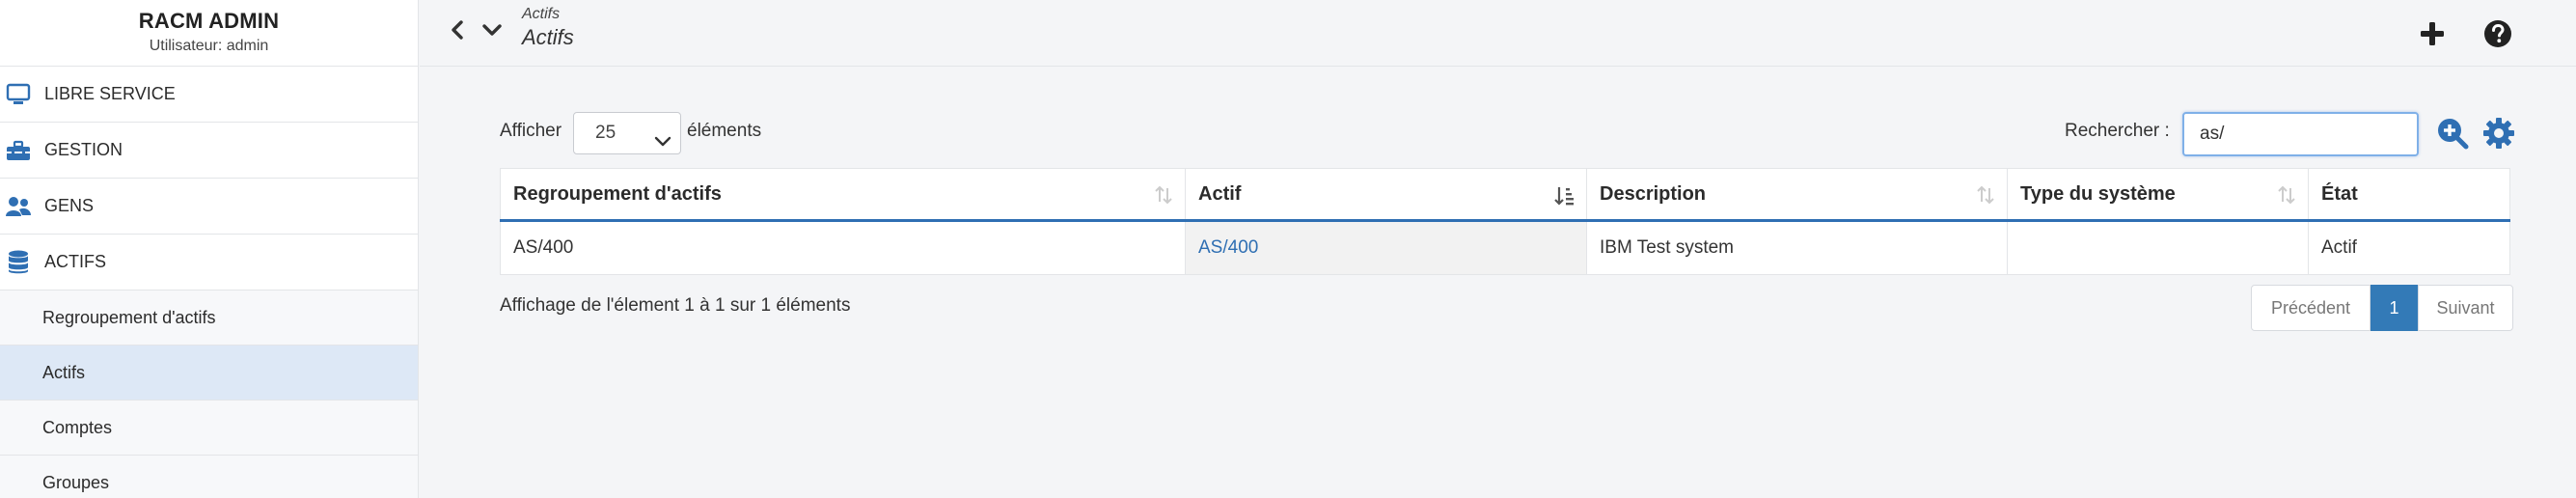  I want to click on cell-regroupement: AS/400, so click(843, 247).